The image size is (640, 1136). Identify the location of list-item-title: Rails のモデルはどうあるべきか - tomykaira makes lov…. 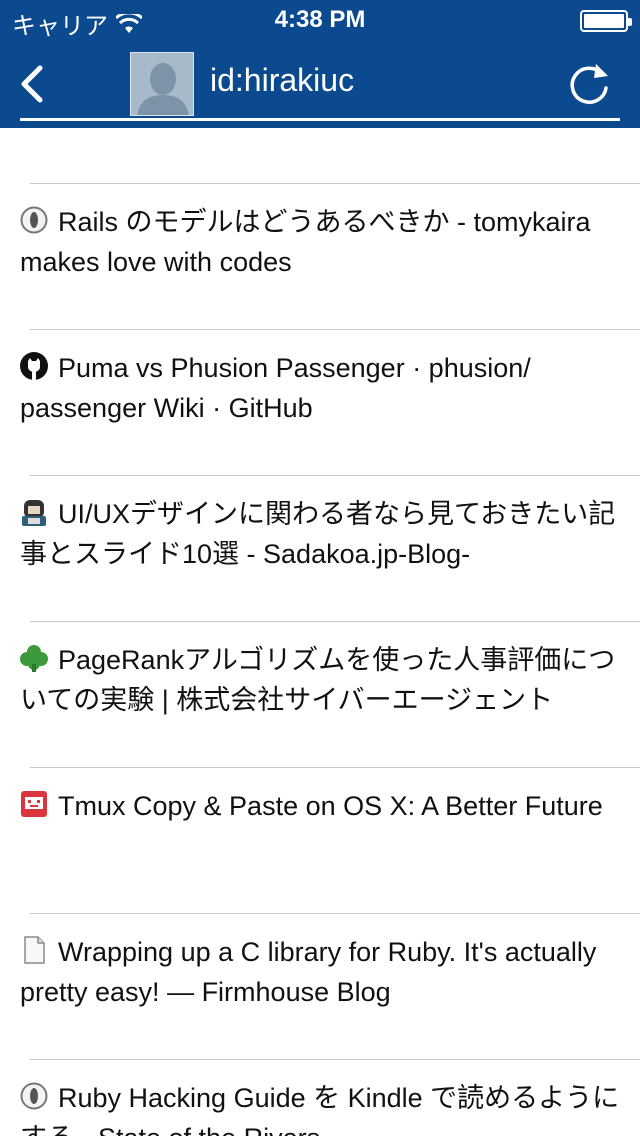
(305, 242).